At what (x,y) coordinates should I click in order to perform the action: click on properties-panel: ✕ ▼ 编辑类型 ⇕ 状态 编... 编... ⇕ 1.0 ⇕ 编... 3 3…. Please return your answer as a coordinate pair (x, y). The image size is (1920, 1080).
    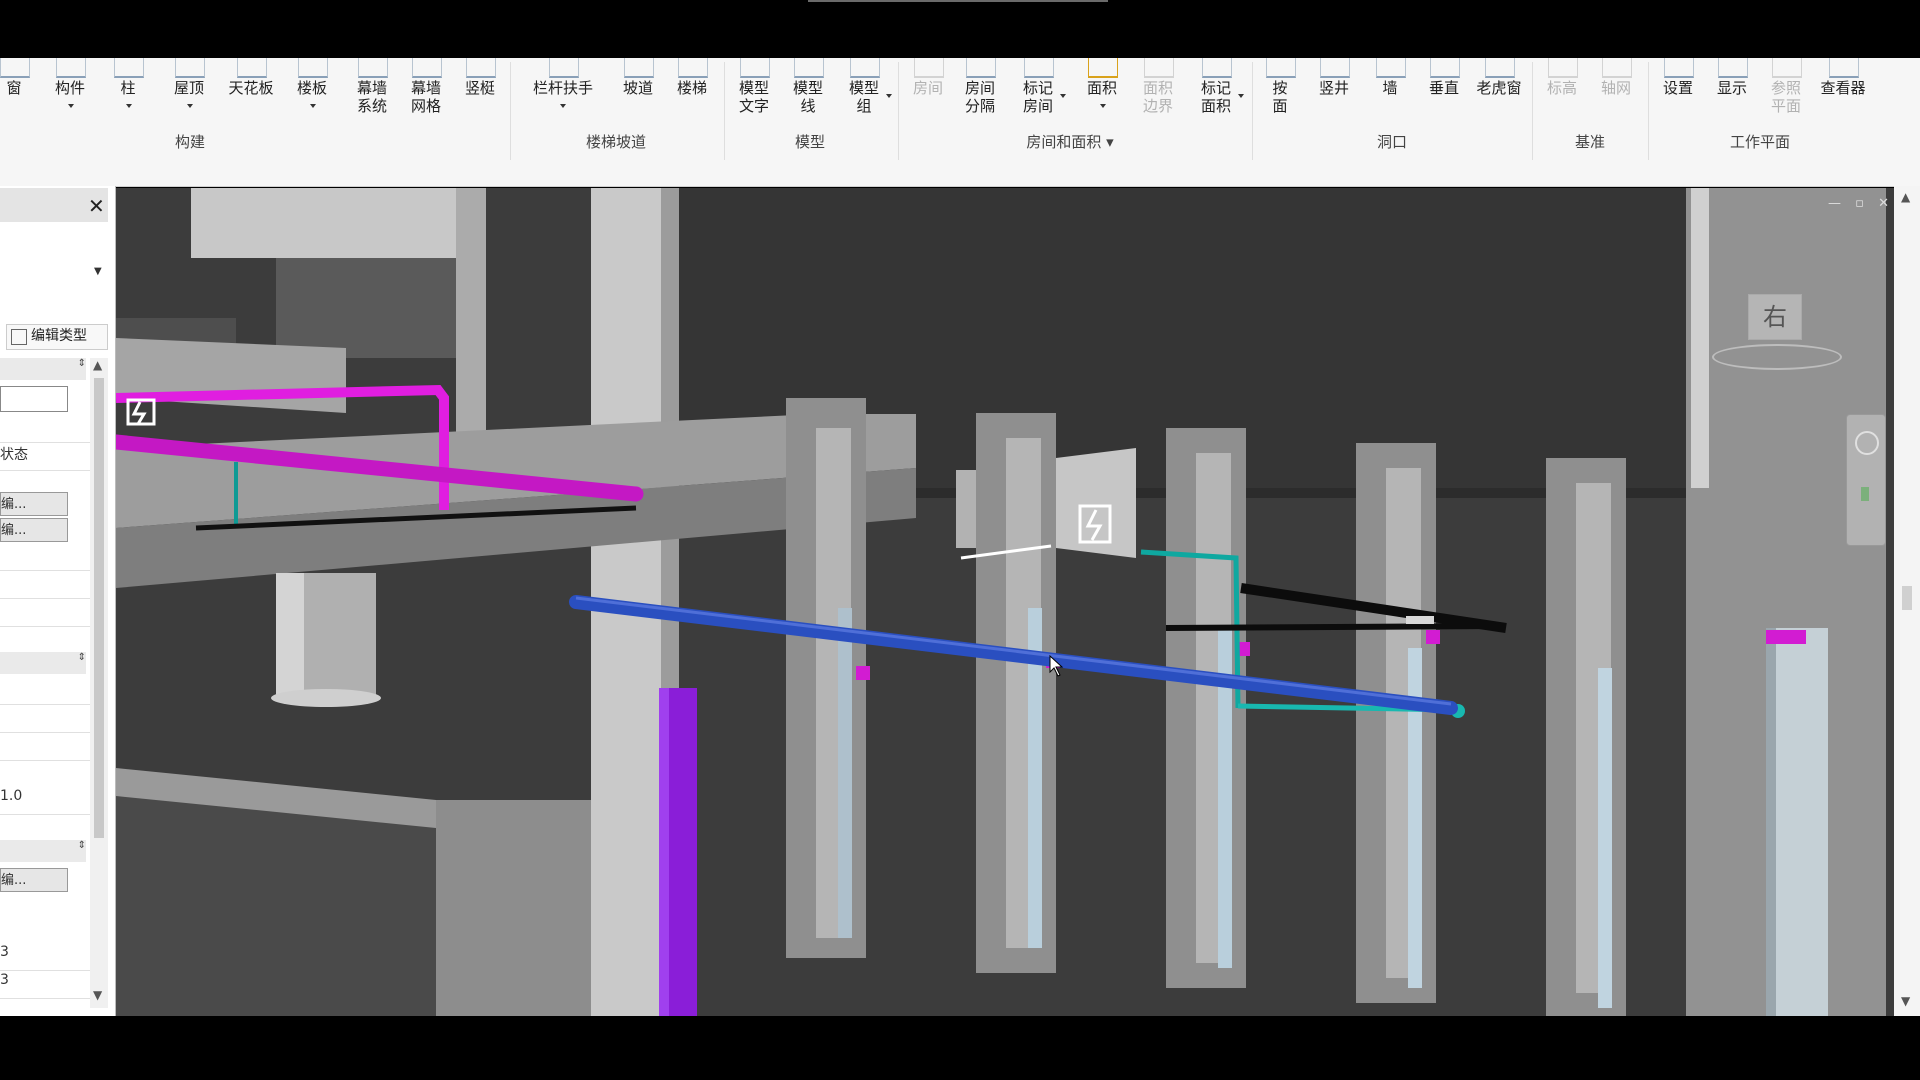
    Looking at the image, I should click on (58, 601).